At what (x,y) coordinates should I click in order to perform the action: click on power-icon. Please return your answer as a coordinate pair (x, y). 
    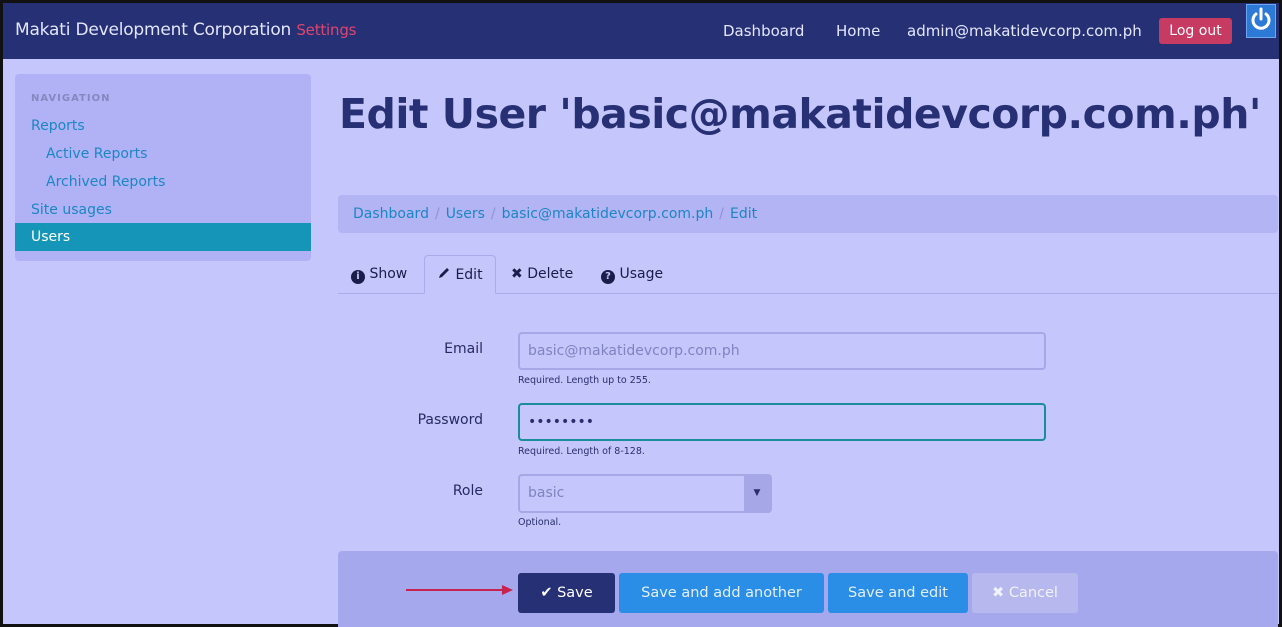
    Looking at the image, I should click on (1261, 21).